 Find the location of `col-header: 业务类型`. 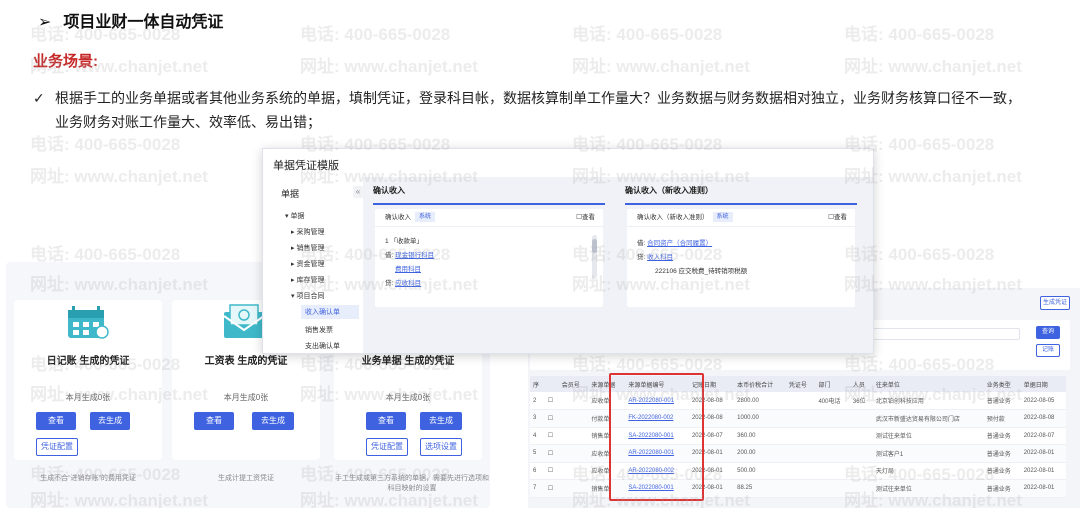

col-header: 业务类型 is located at coordinates (1002, 384).